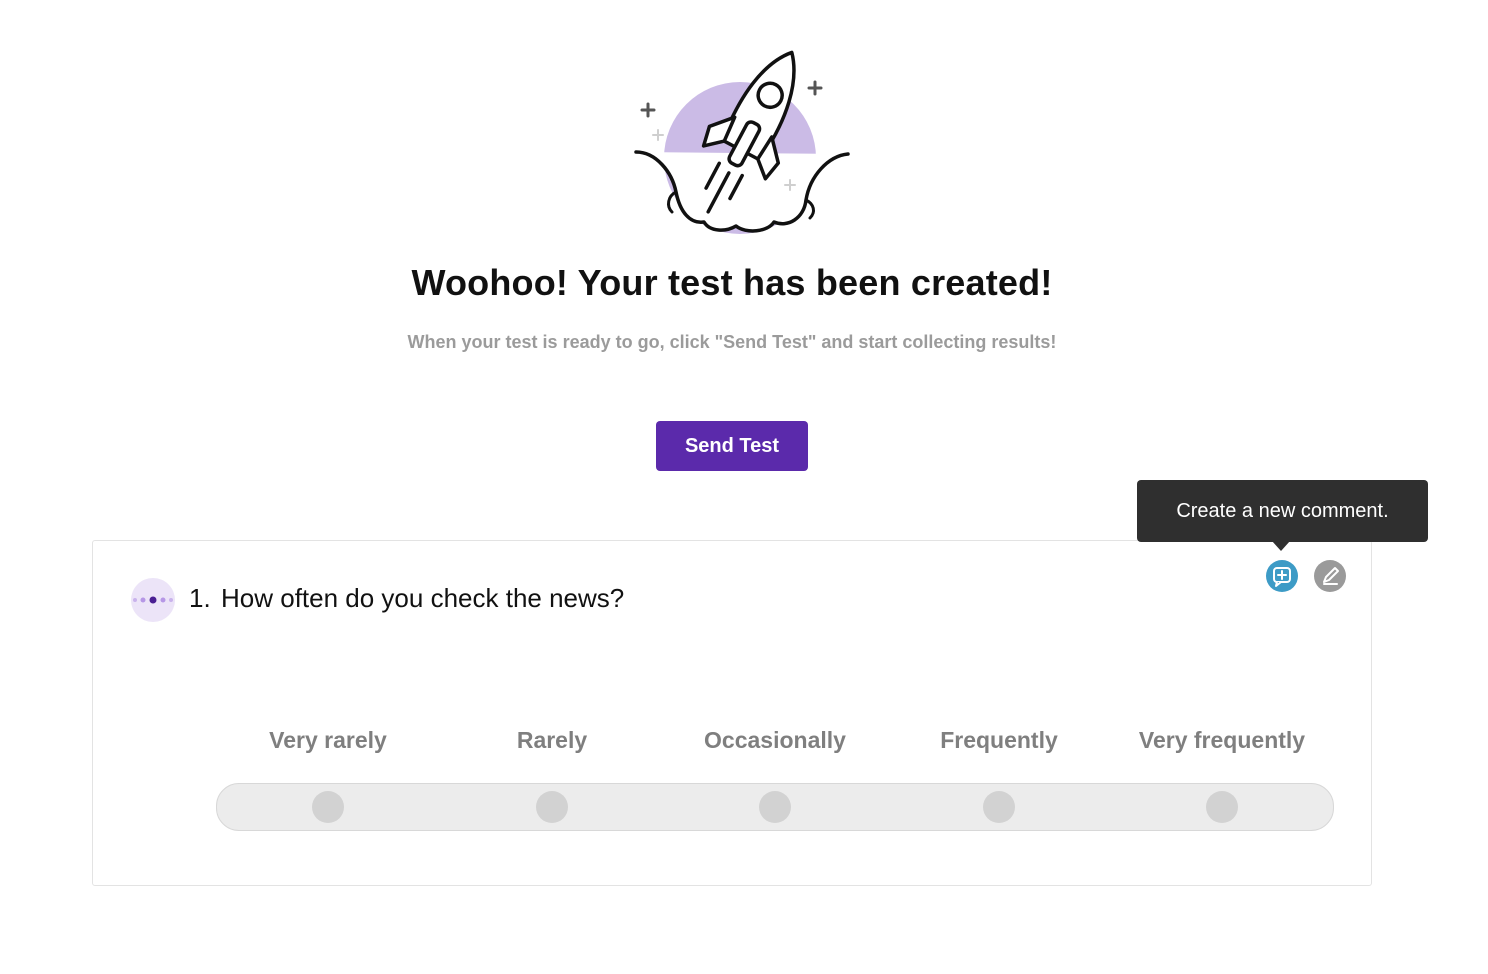 Image resolution: width=1488 pixels, height=974 pixels. I want to click on comment-tooltip: Create a new comment., so click(1282, 511).